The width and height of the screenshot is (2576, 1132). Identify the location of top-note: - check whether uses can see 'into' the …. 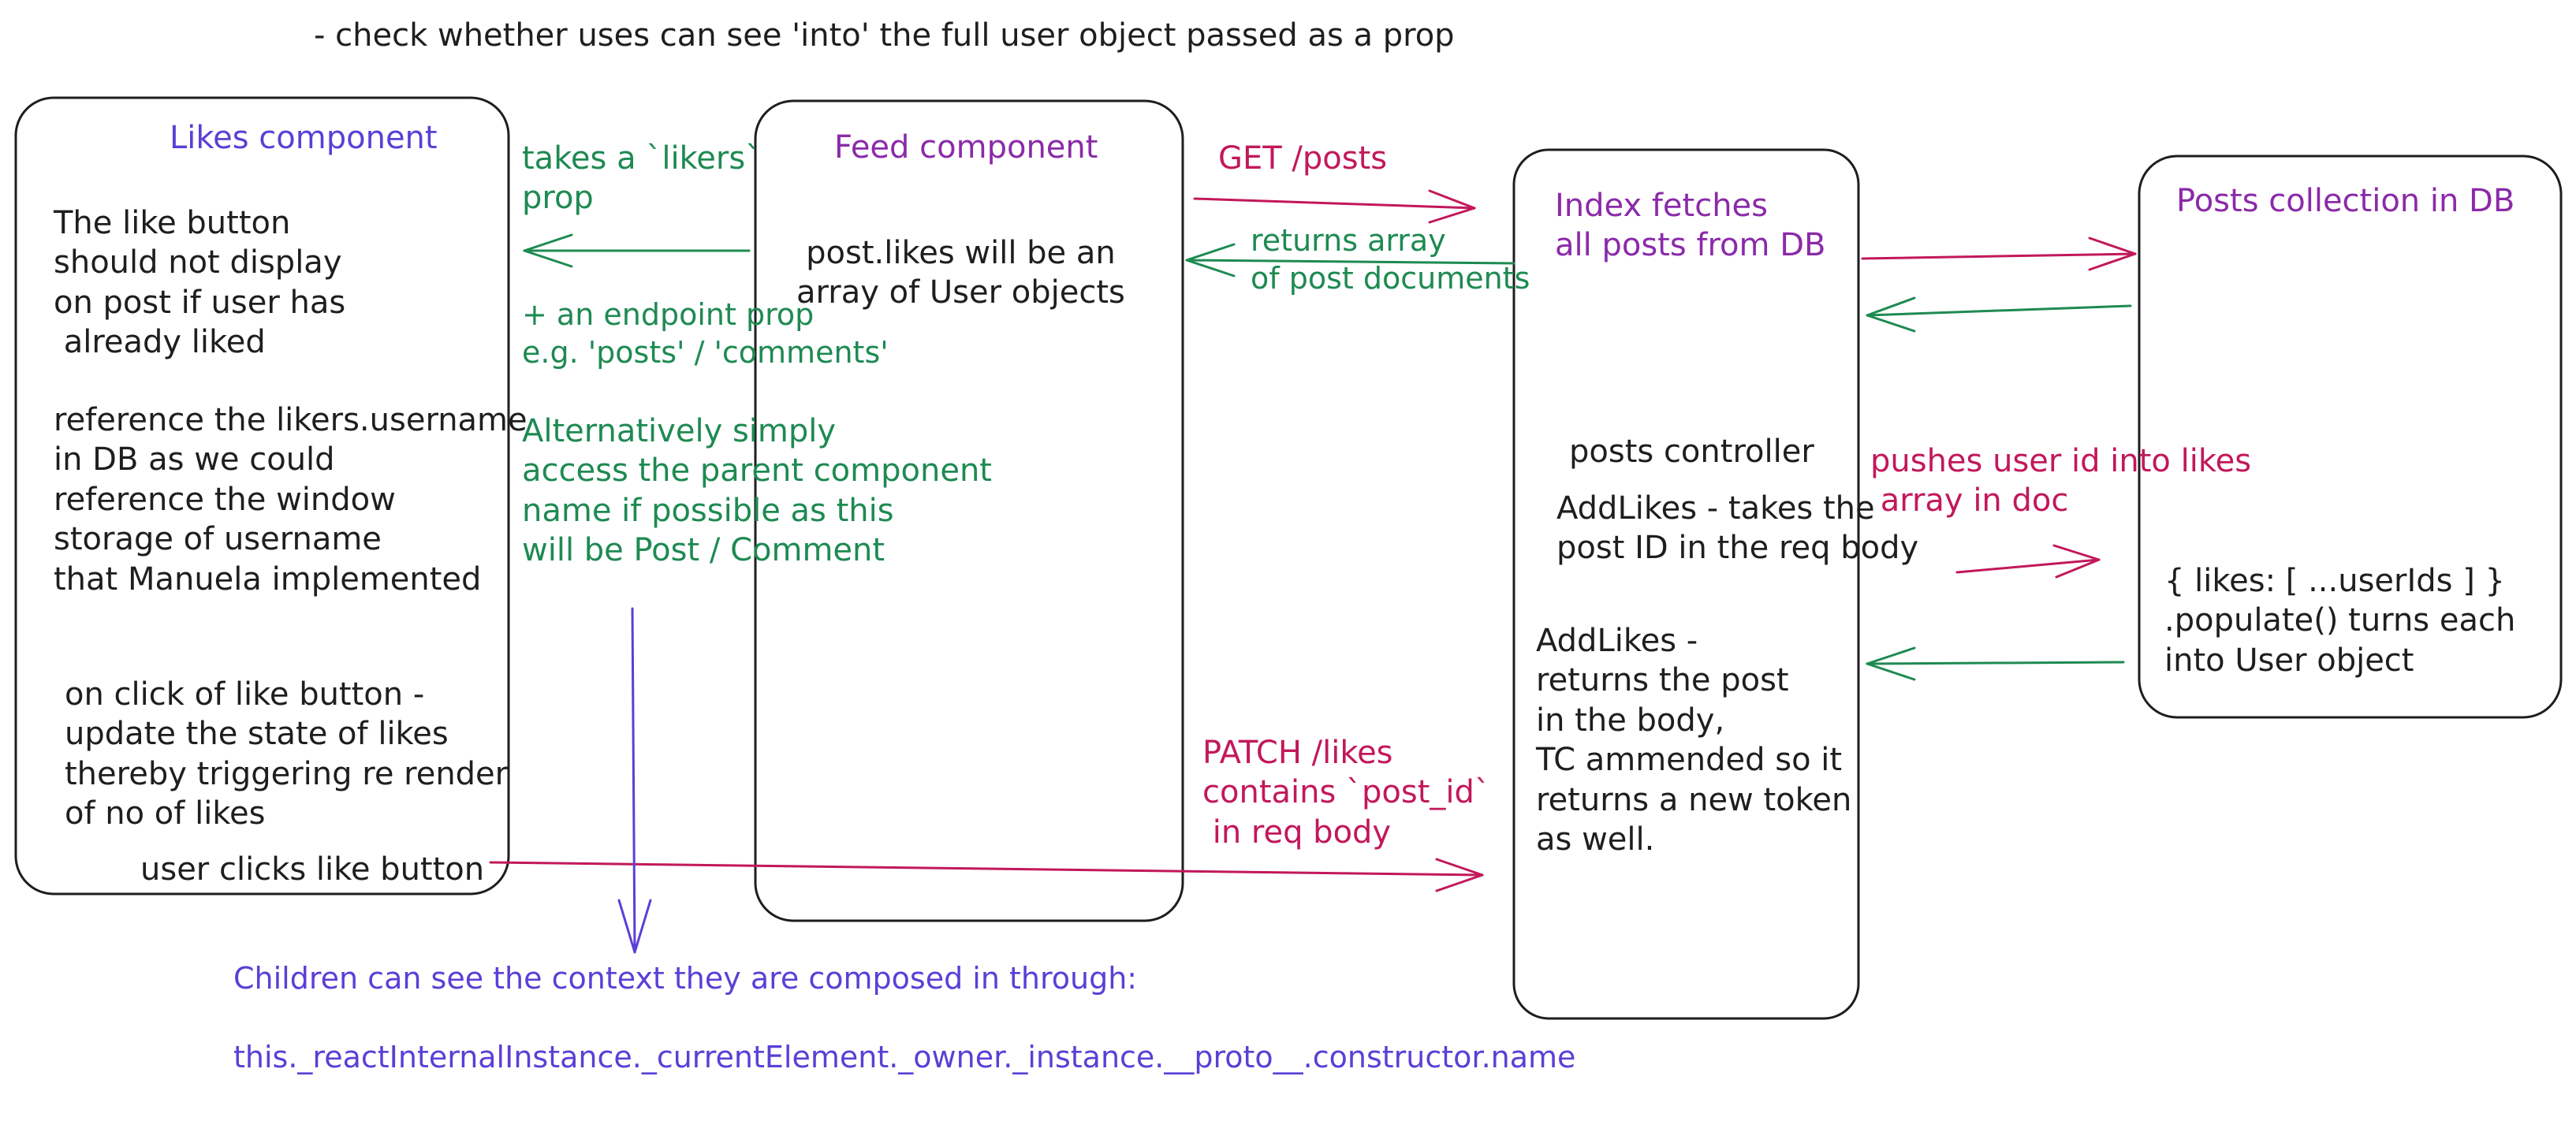
(885, 35).